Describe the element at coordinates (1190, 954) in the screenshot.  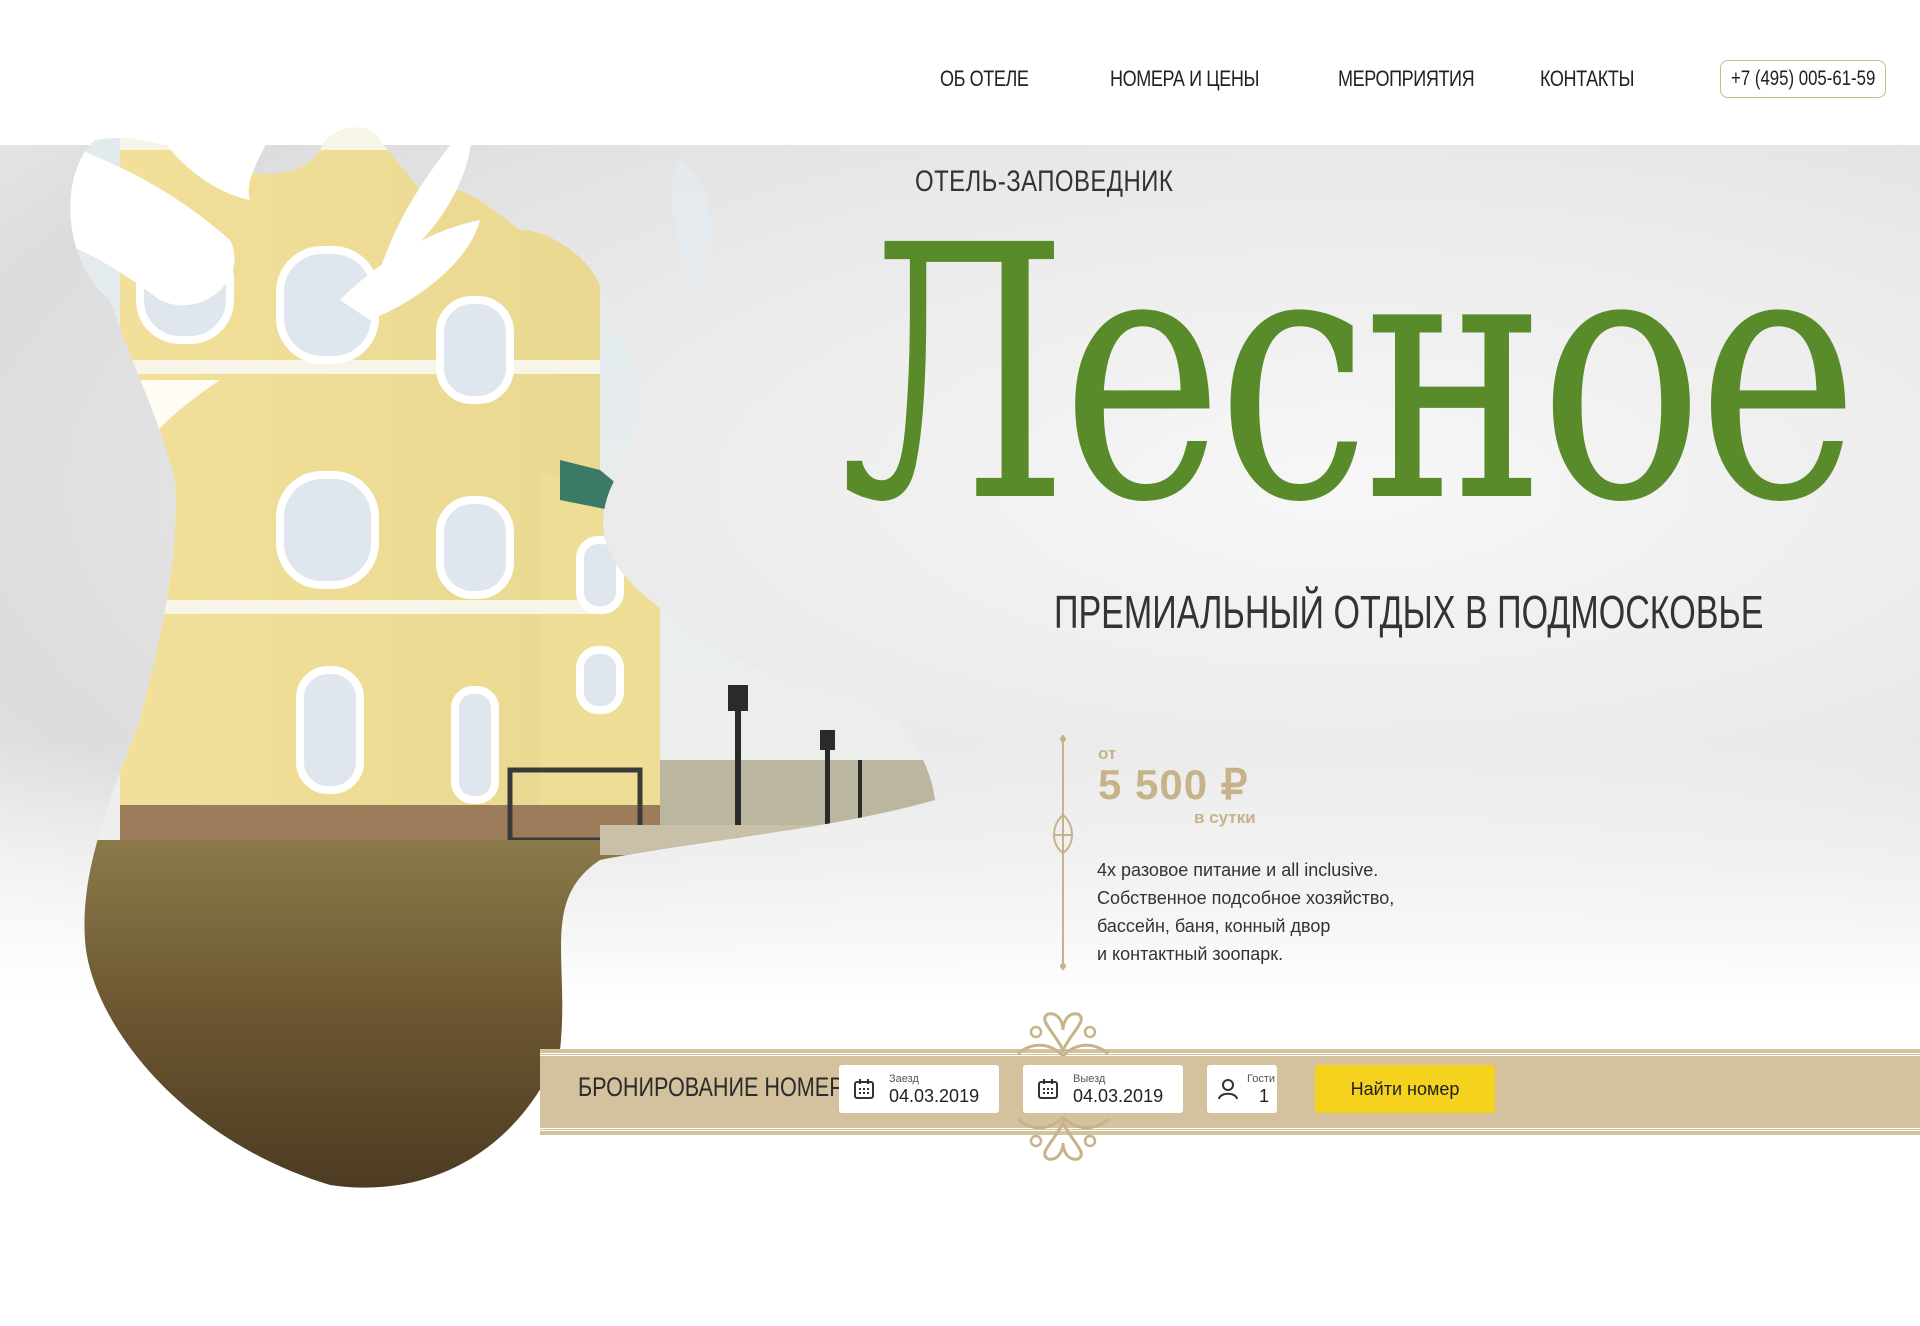
I see `description-line: и контактный зоопарк.` at that location.